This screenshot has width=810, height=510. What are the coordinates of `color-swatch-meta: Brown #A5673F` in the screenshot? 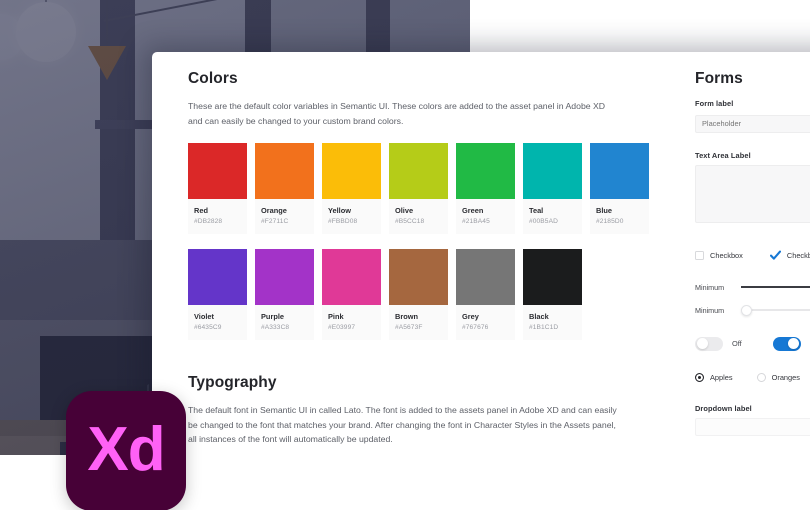 It's located at (418, 322).